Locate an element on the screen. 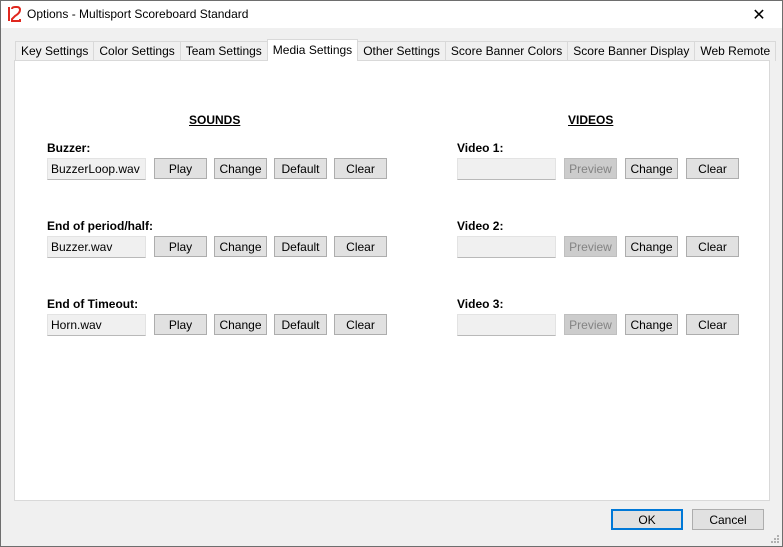 The height and width of the screenshot is (547, 783). video-2-clear-button: Clear is located at coordinates (712, 246).